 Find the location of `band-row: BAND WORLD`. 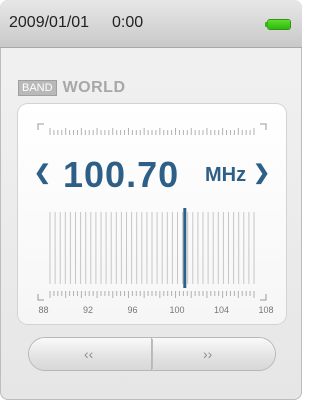

band-row: BAND WORLD is located at coordinates (72, 88).